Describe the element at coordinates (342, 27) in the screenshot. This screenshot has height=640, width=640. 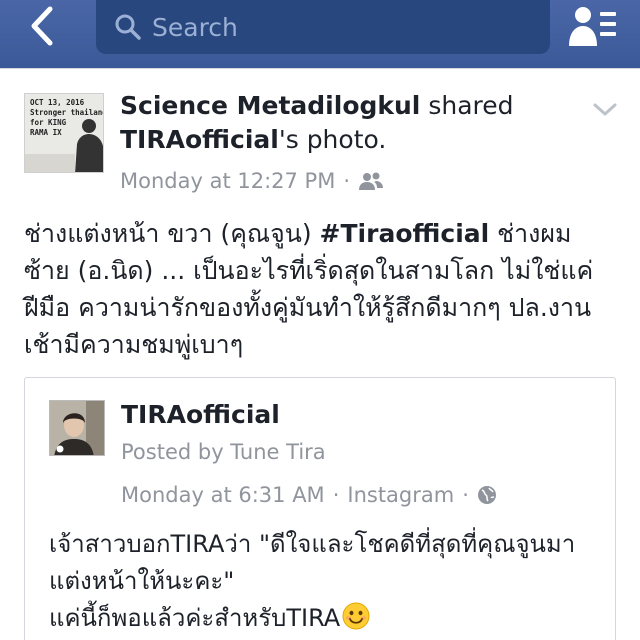
I see `search-input` at that location.